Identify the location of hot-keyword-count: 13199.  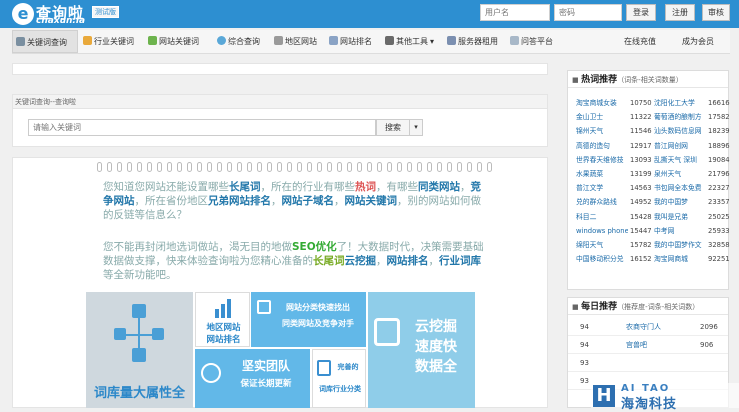
(641, 174).